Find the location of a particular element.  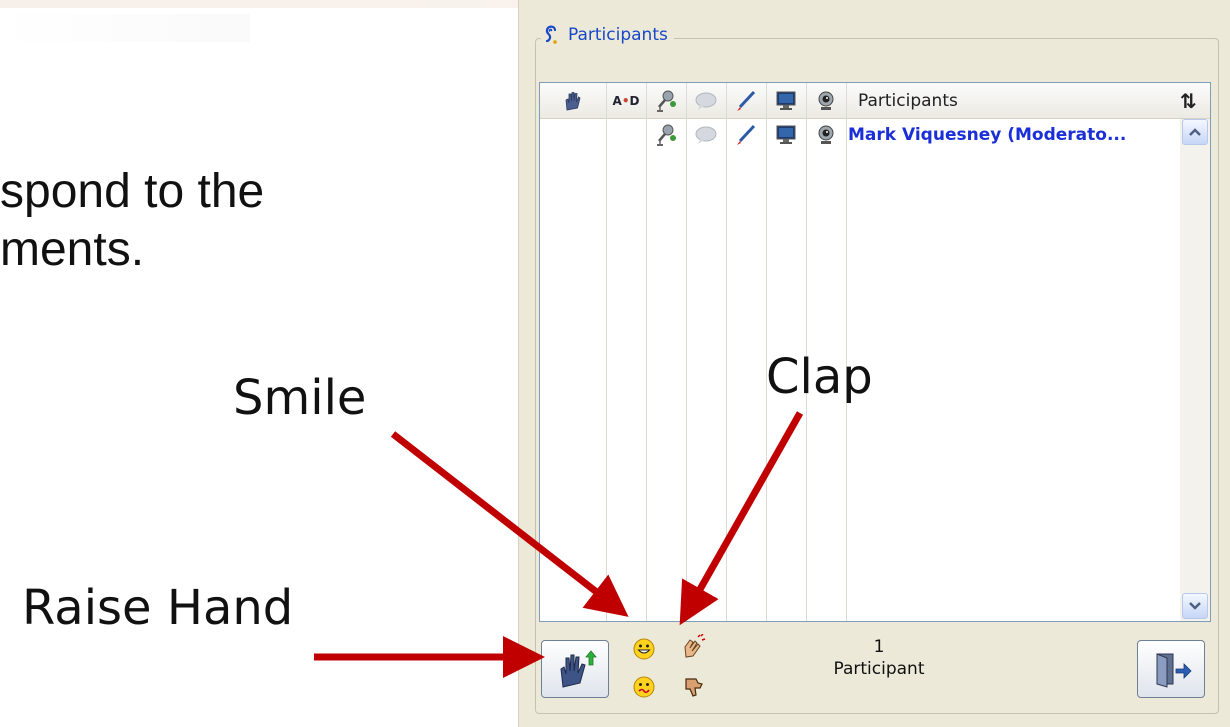

raise-hand-callout: Raise Hand is located at coordinates (158, 608).